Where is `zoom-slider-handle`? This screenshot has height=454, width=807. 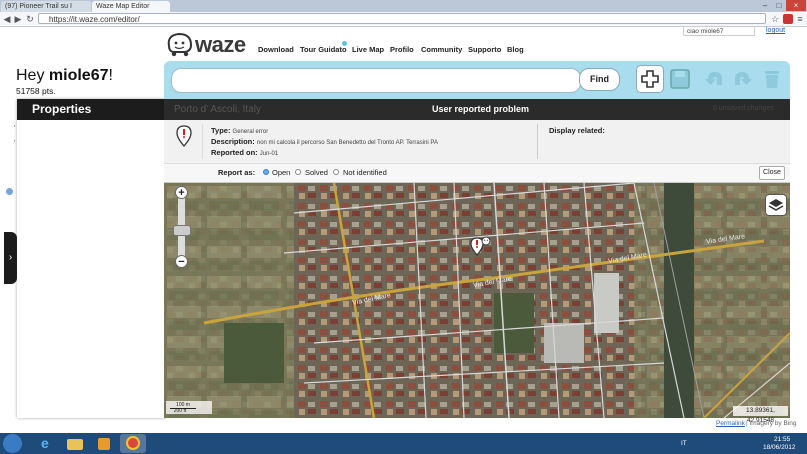
zoom-slider-handle is located at coordinates (182, 230).